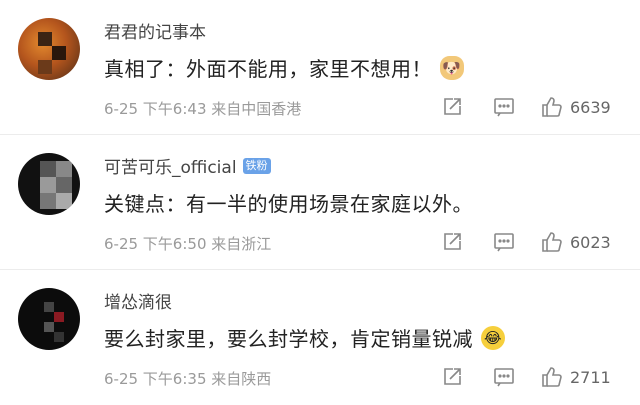 The width and height of the screenshot is (640, 405). Describe the element at coordinates (590, 377) in the screenshot. I see `like-count: 2711` at that location.